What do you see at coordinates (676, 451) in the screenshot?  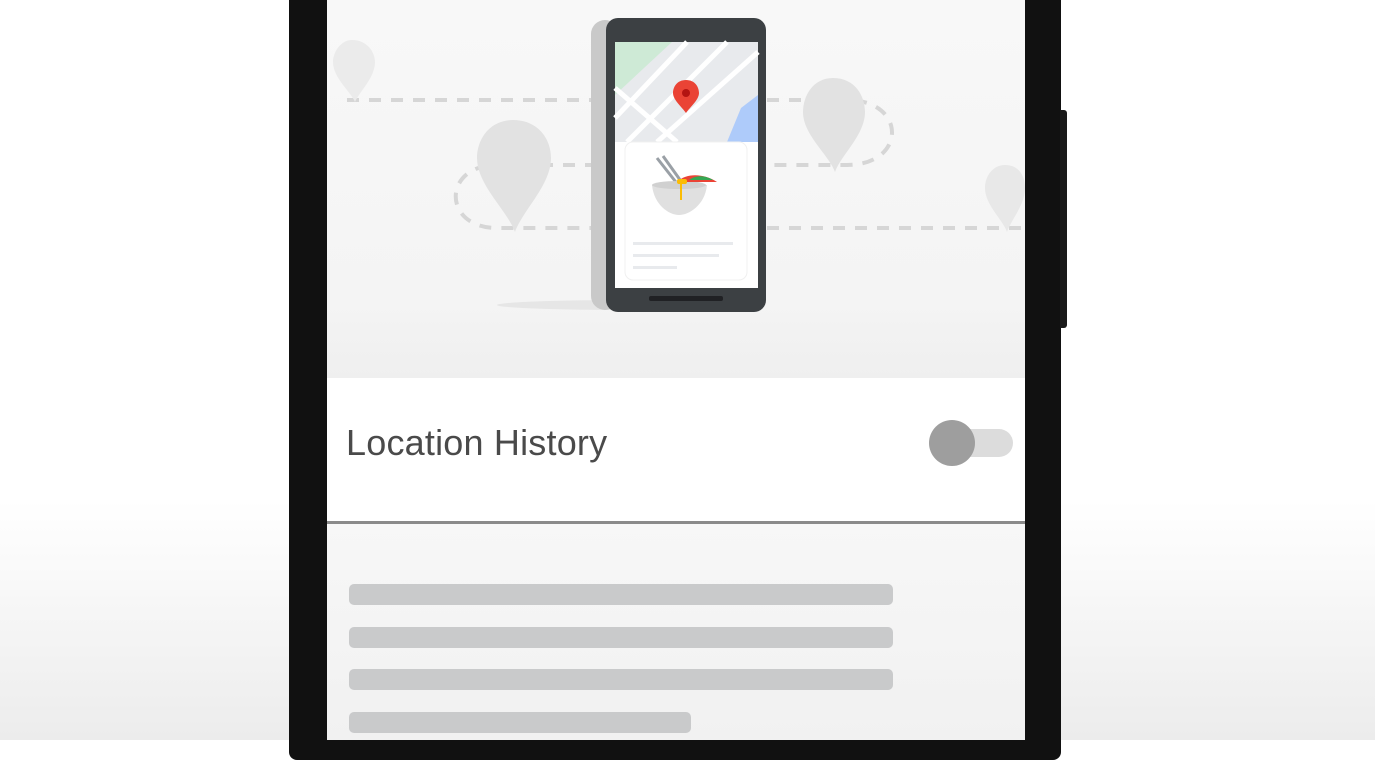 I see `location-history-setting: Location History` at bounding box center [676, 451].